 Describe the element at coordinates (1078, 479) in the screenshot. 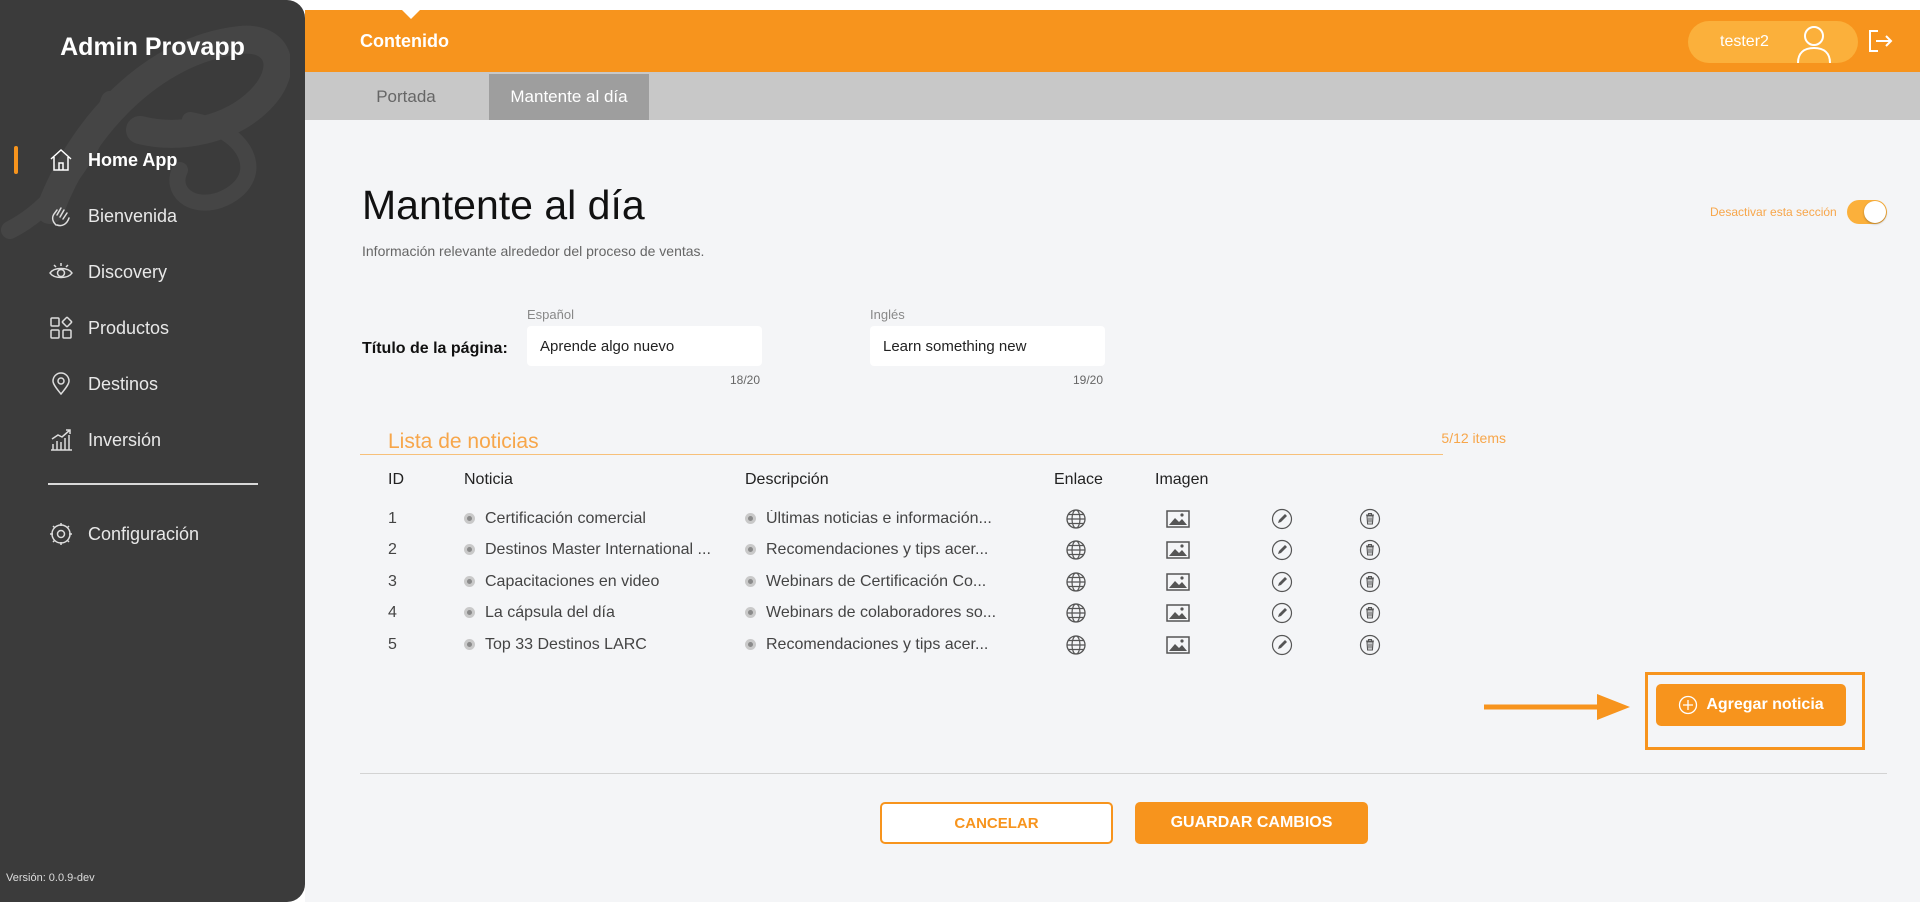

I see `column-header-enlace: Enlace` at that location.